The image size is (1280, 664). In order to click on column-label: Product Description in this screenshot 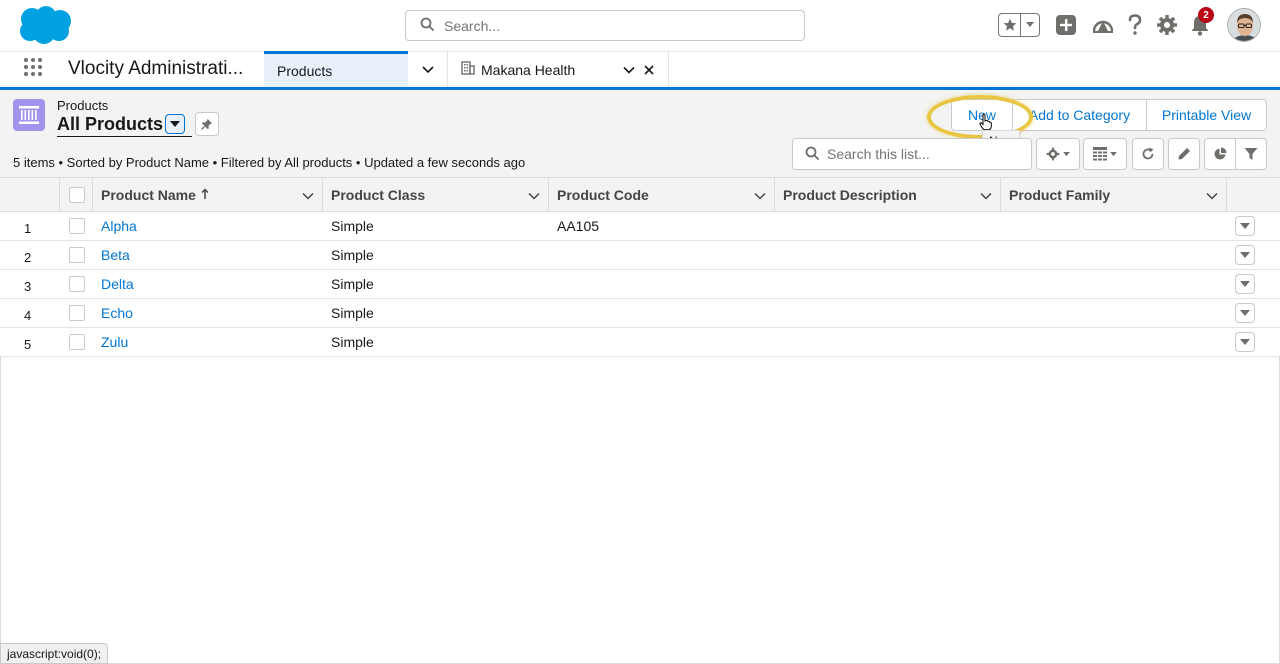, I will do `click(850, 195)`.